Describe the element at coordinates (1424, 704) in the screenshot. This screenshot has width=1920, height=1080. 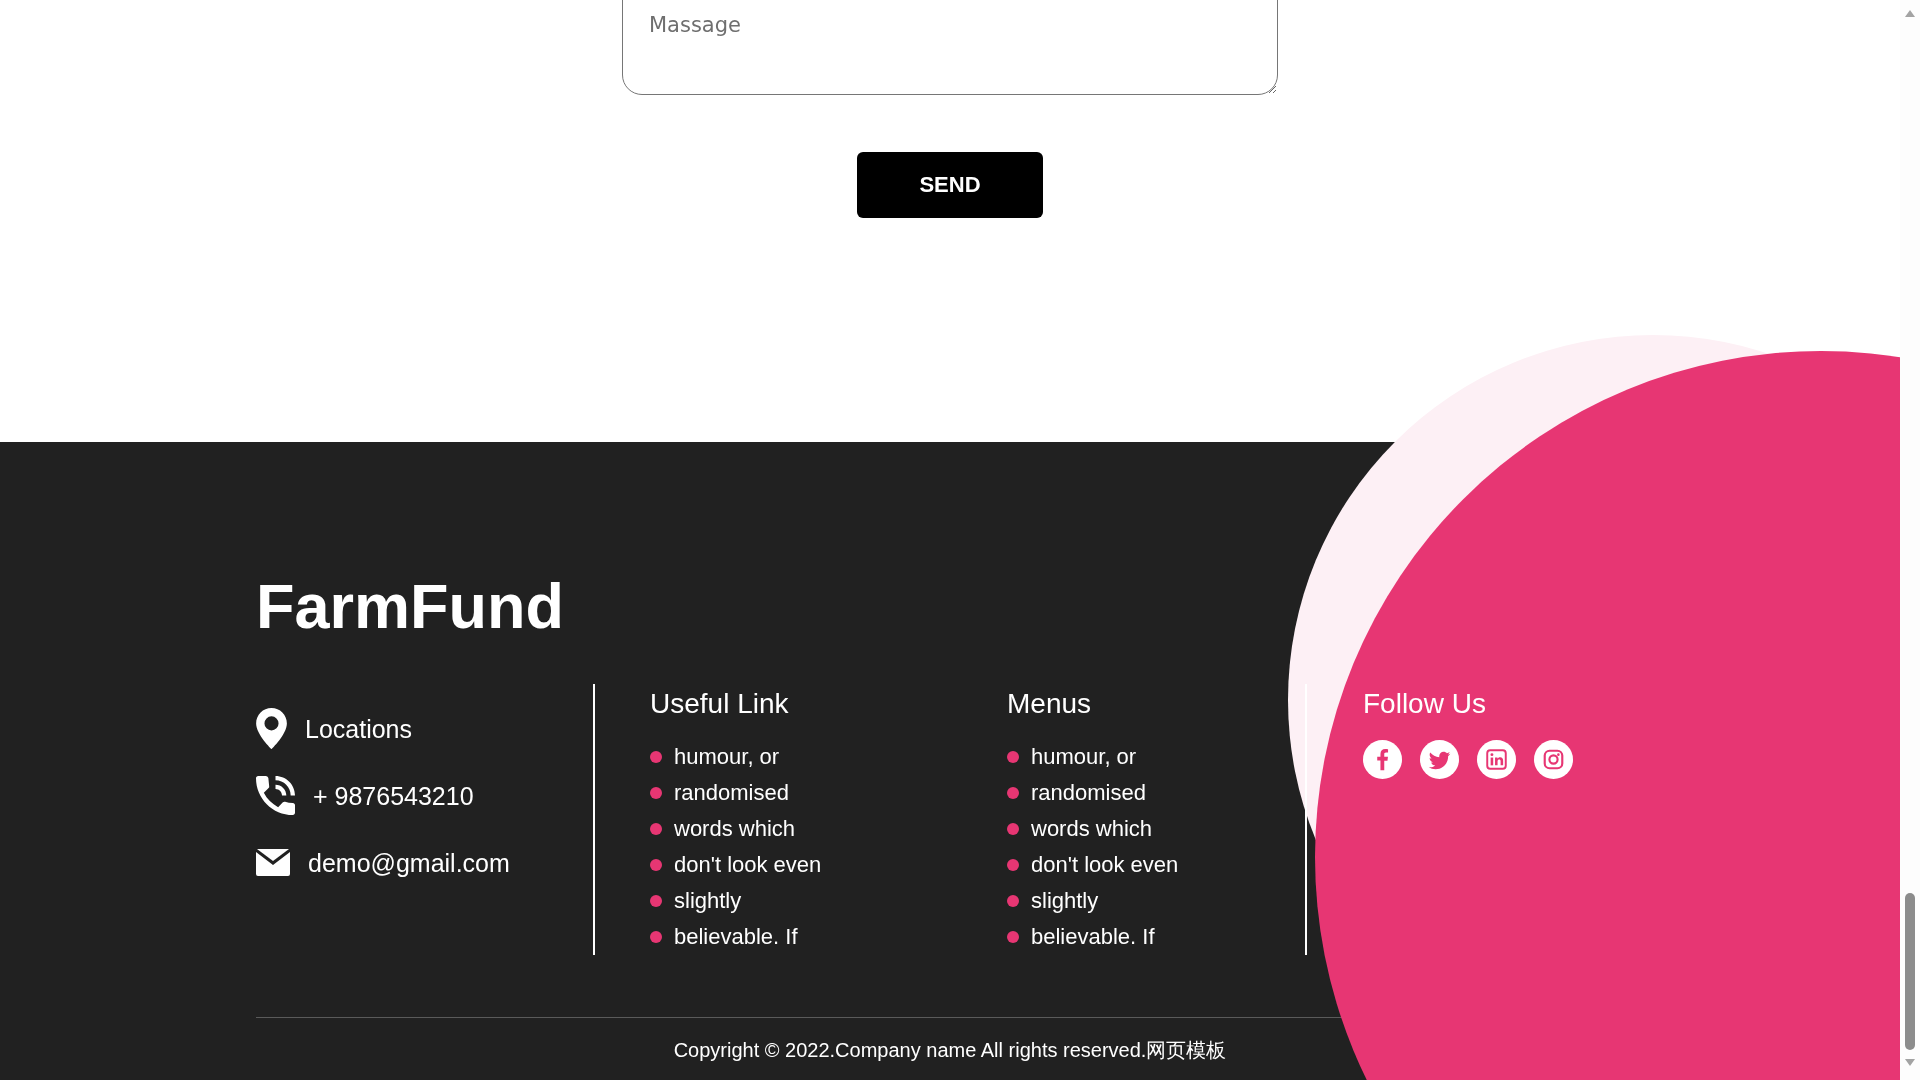
I see `column-heading: Follow Us` at that location.